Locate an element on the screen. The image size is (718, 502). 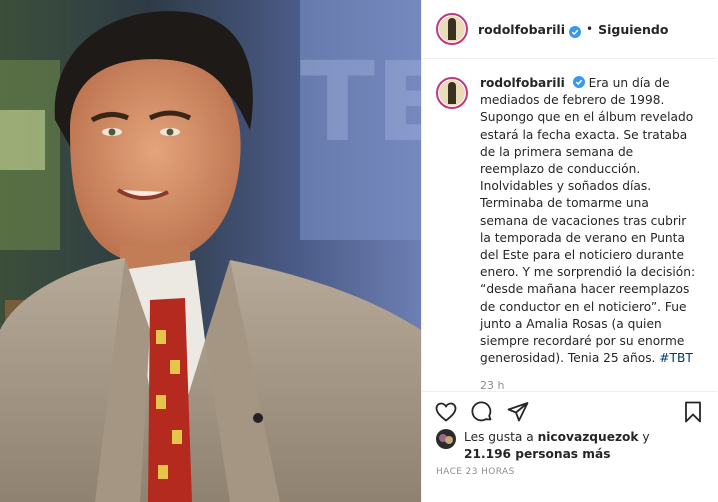
post-header: rodolfobarili • Siguiendo is located at coordinates (569, 29).